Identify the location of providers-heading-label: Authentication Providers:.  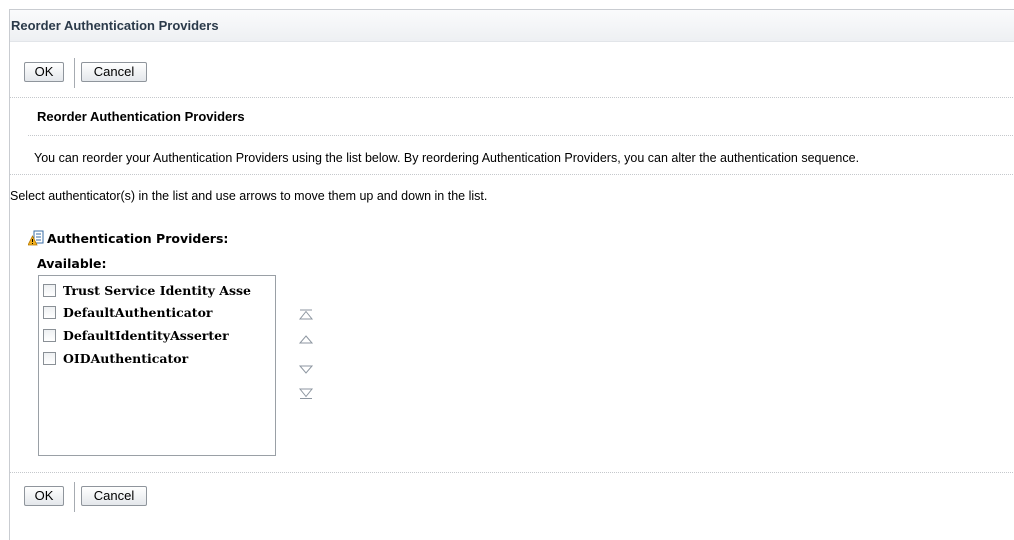
(138, 238).